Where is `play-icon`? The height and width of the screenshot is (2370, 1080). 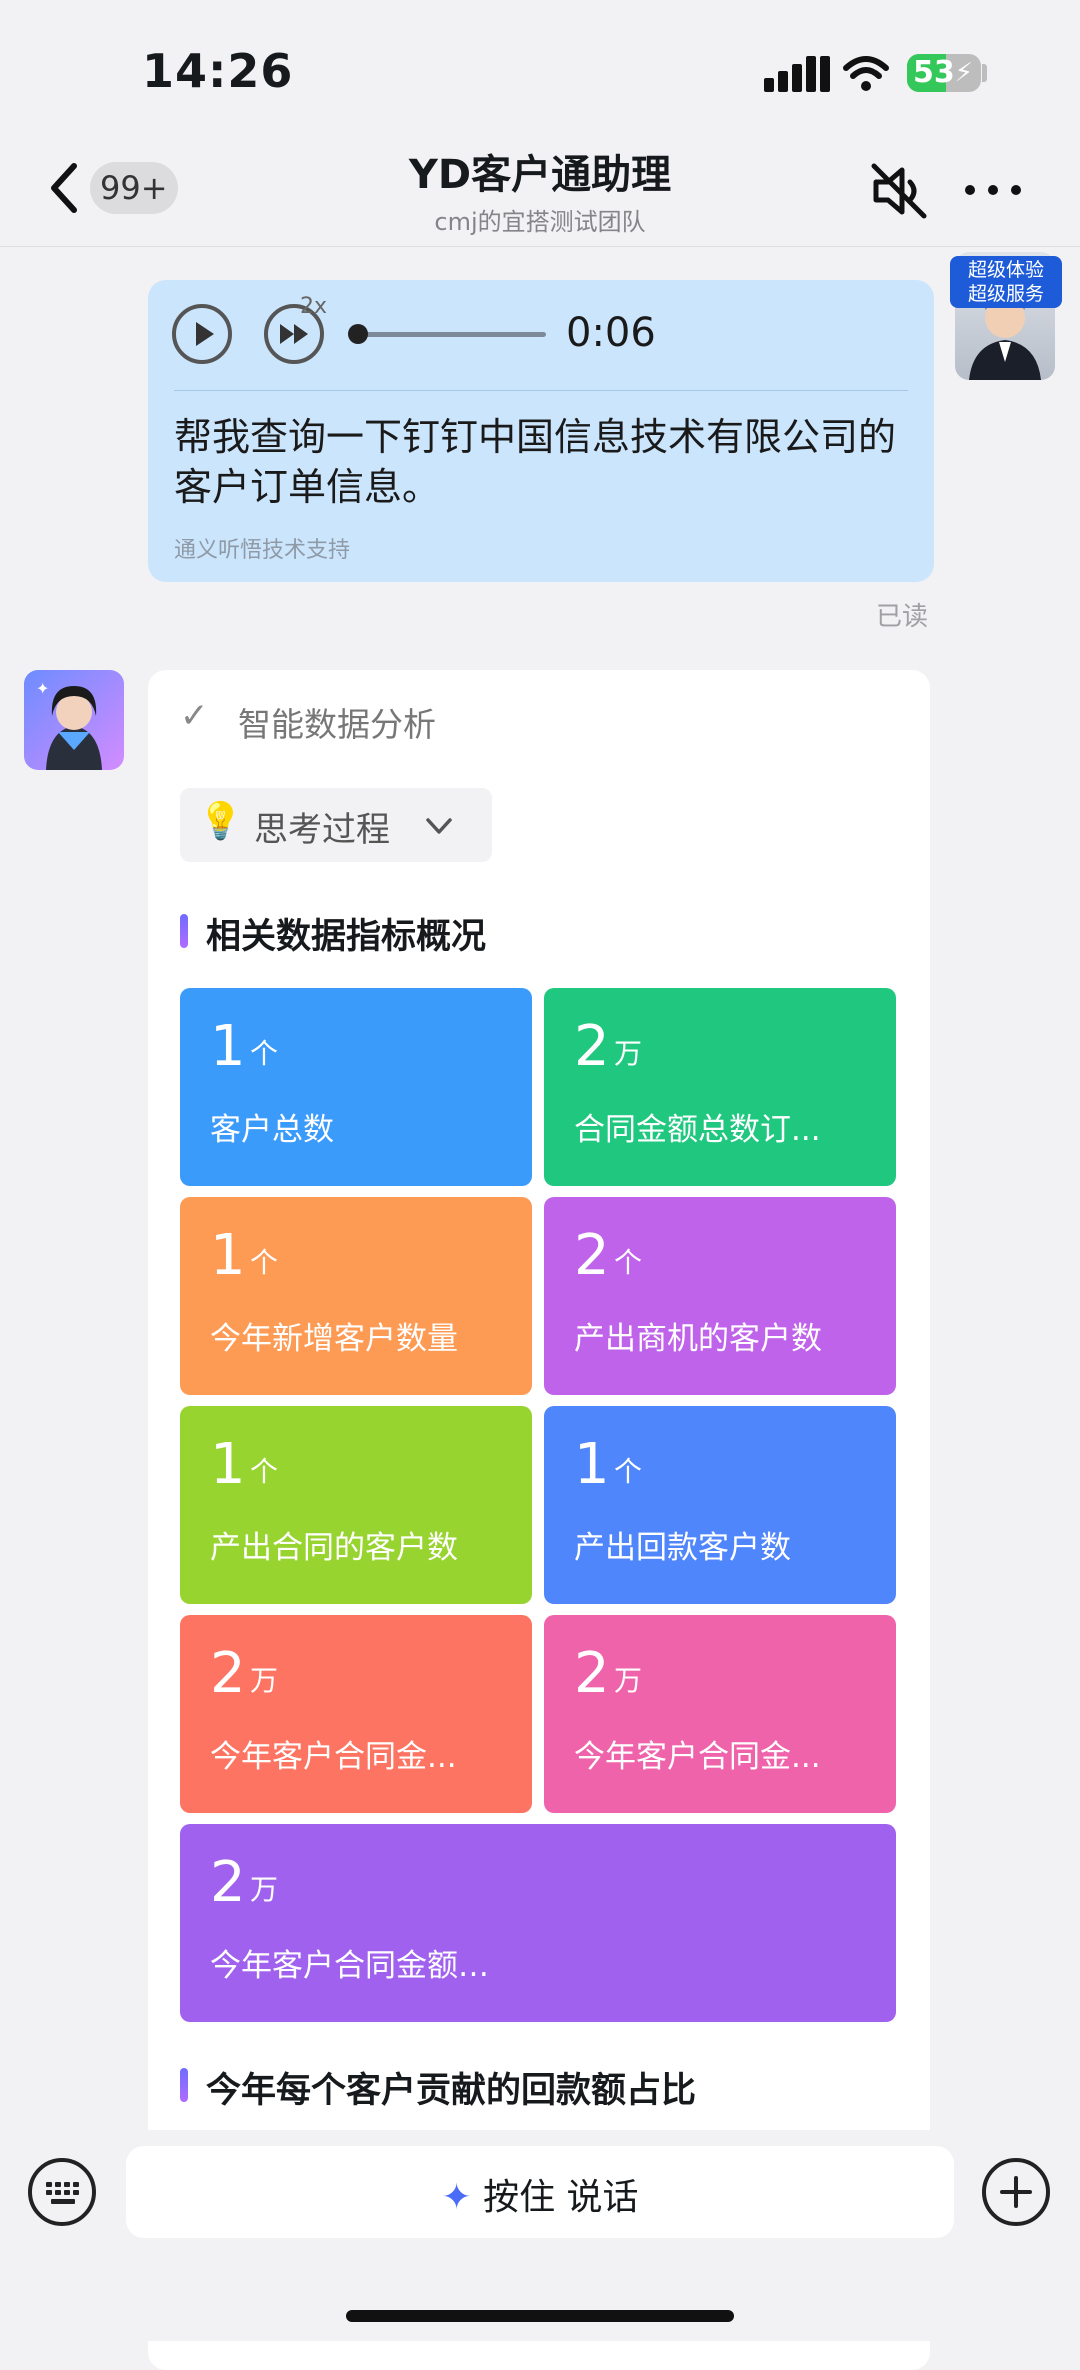 play-icon is located at coordinates (205, 334).